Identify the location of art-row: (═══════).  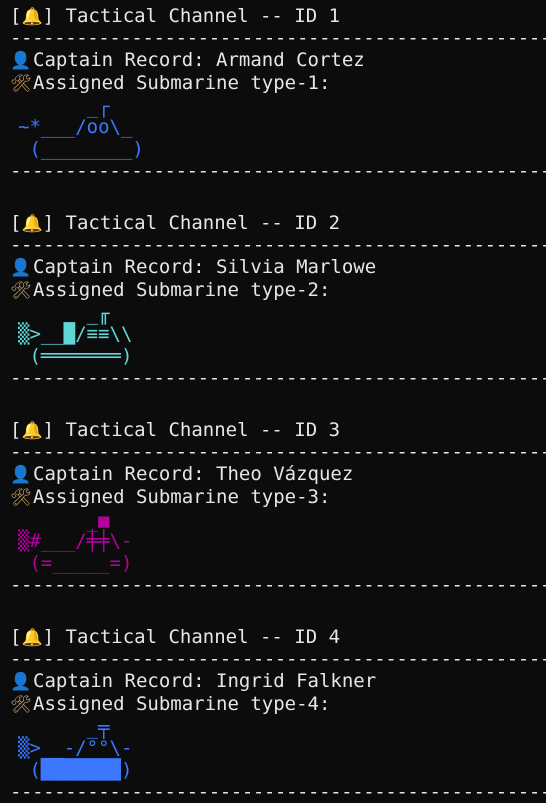
(75, 356).